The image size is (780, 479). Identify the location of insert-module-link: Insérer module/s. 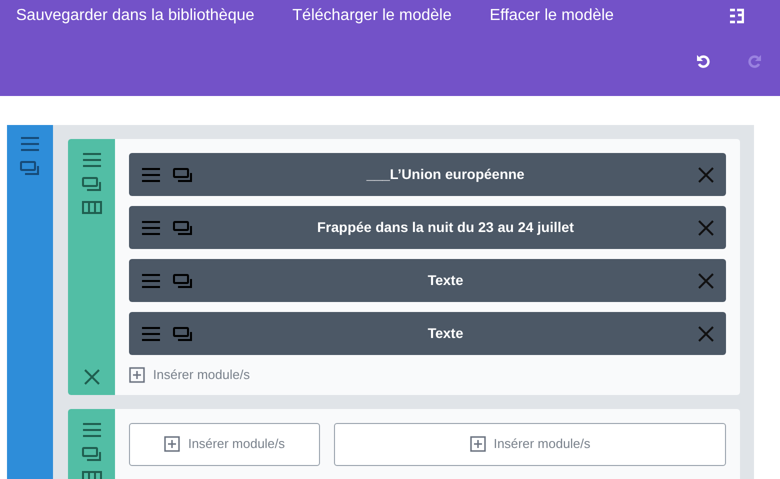
(189, 374).